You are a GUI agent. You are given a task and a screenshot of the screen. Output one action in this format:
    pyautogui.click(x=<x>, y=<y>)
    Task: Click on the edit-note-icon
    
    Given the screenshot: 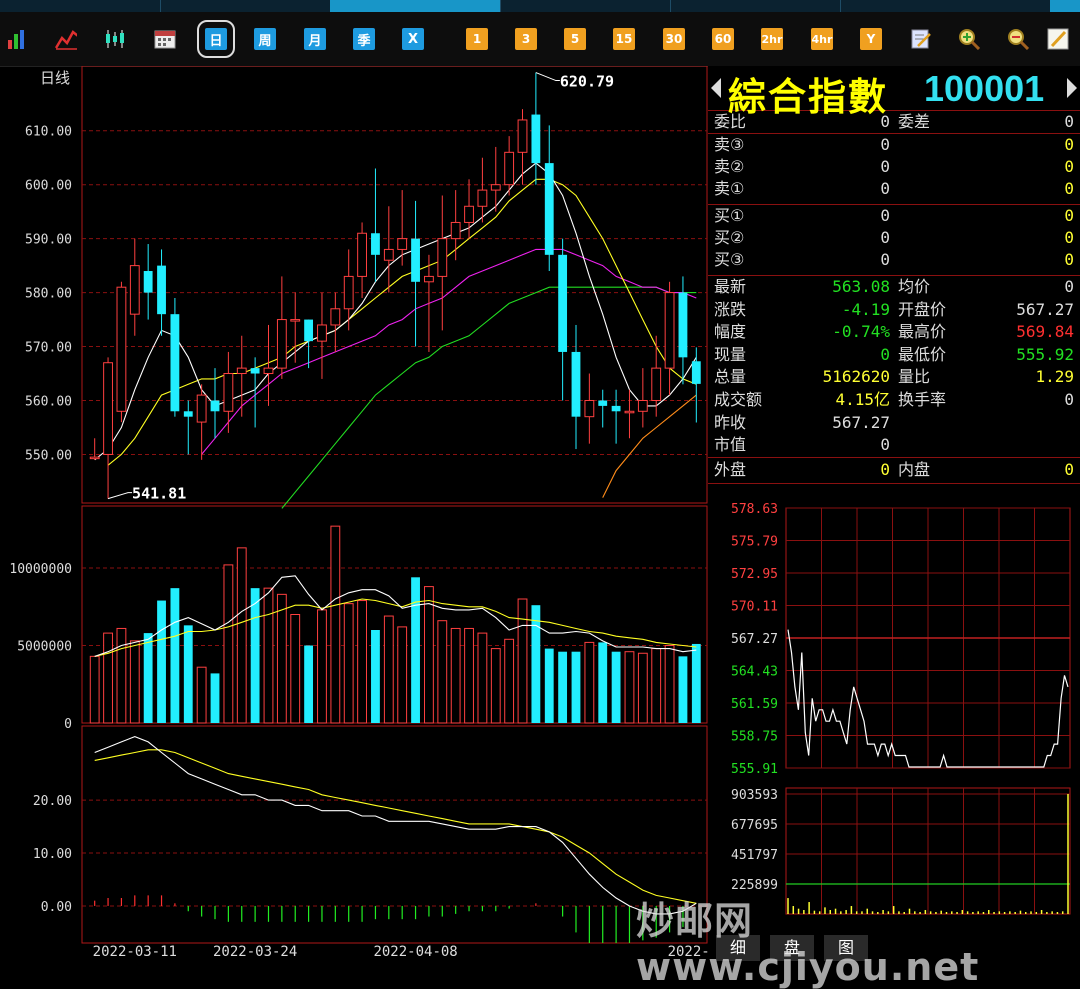 What is the action you would take?
    pyautogui.click(x=921, y=39)
    